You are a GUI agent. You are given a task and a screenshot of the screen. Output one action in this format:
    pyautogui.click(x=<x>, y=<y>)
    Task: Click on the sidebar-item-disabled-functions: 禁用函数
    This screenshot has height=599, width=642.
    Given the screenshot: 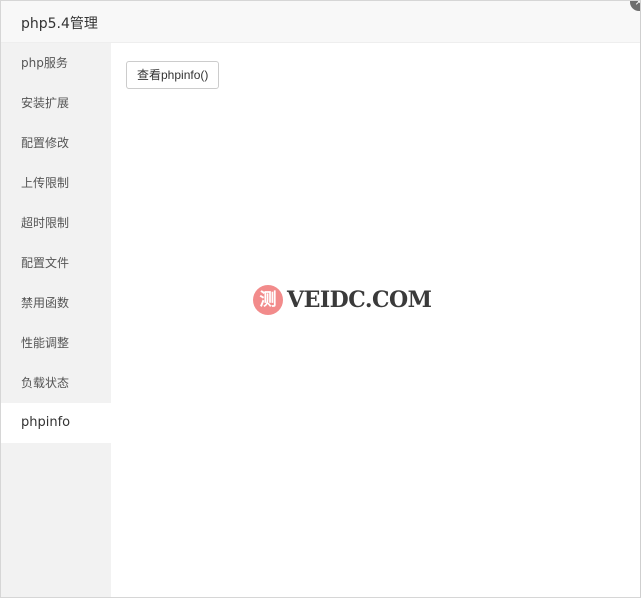 What is the action you would take?
    pyautogui.click(x=56, y=303)
    